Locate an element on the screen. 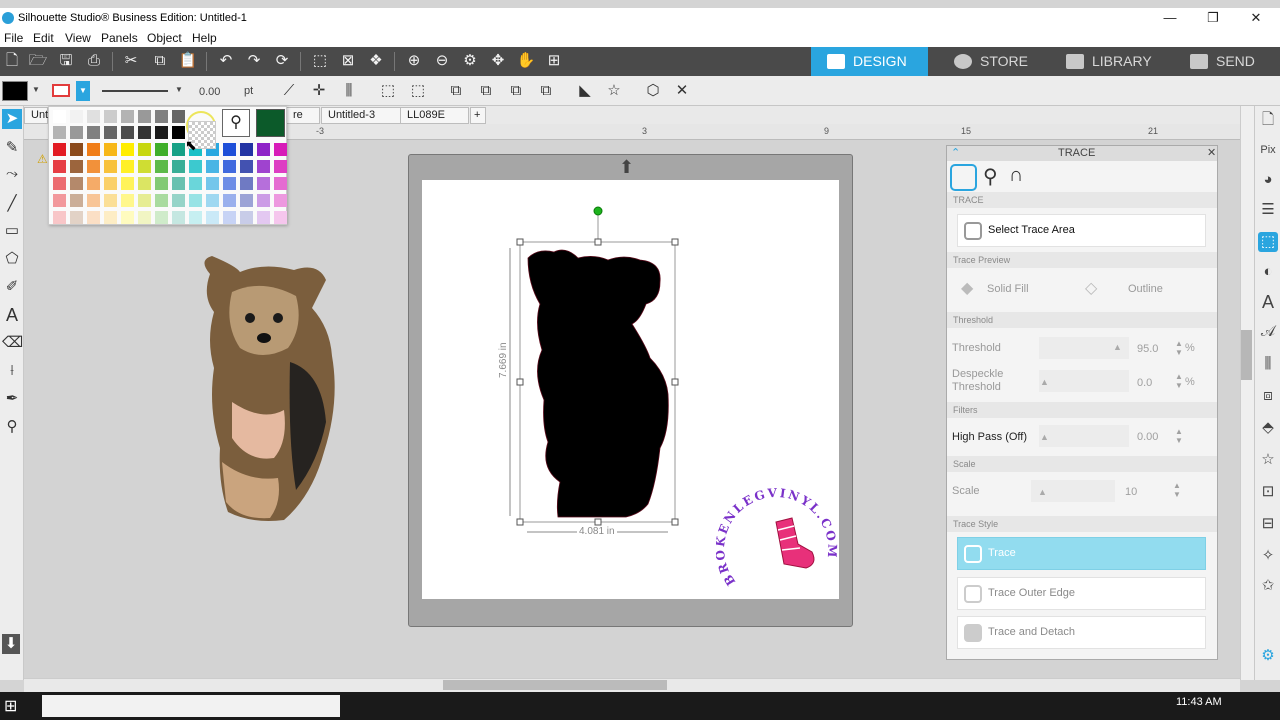 Image resolution: width=1280 pixels, height=720 pixels. taskbar-search-box is located at coordinates (191, 706).